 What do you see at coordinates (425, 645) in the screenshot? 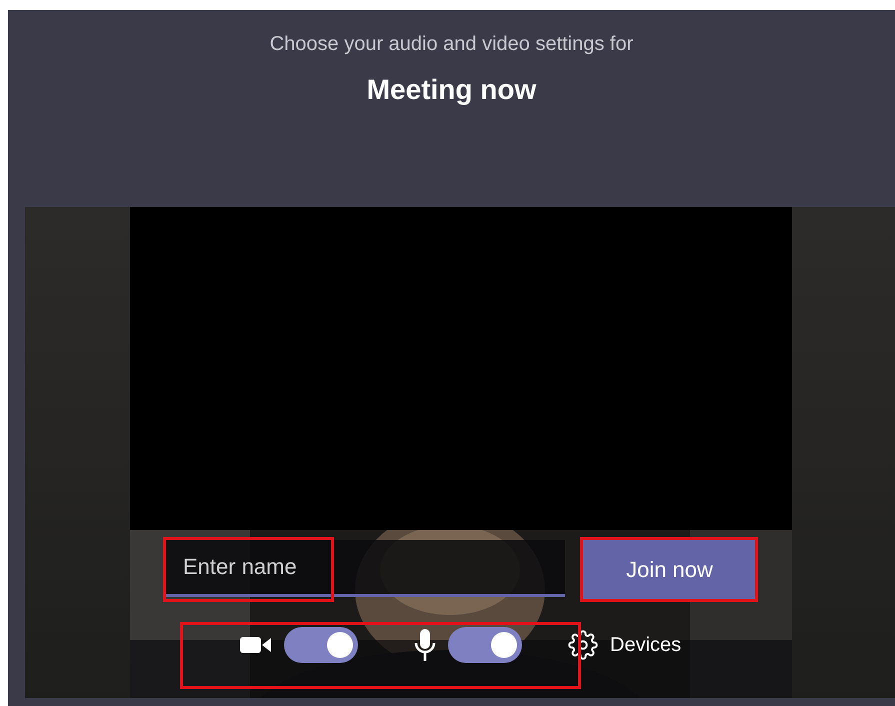
I see `microphone-icon` at bounding box center [425, 645].